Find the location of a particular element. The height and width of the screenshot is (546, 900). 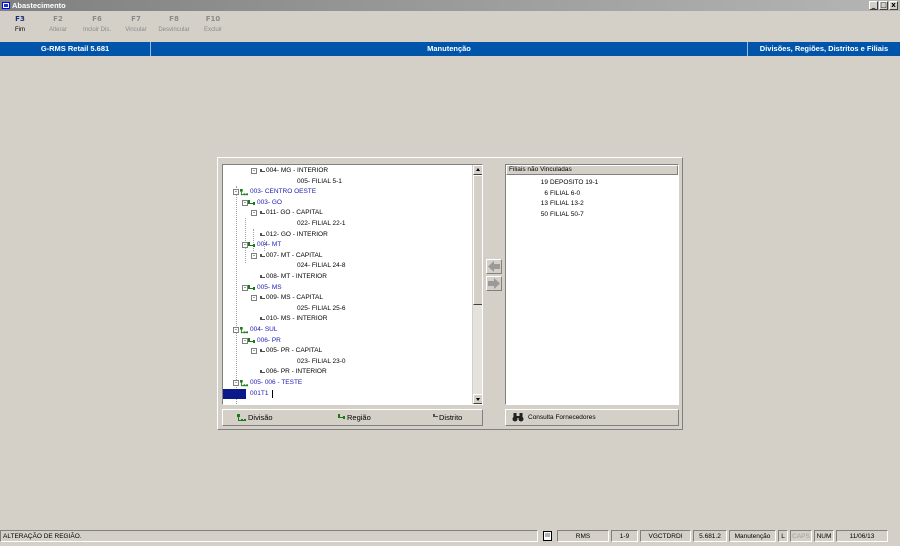

close-button: x is located at coordinates (893, 5).